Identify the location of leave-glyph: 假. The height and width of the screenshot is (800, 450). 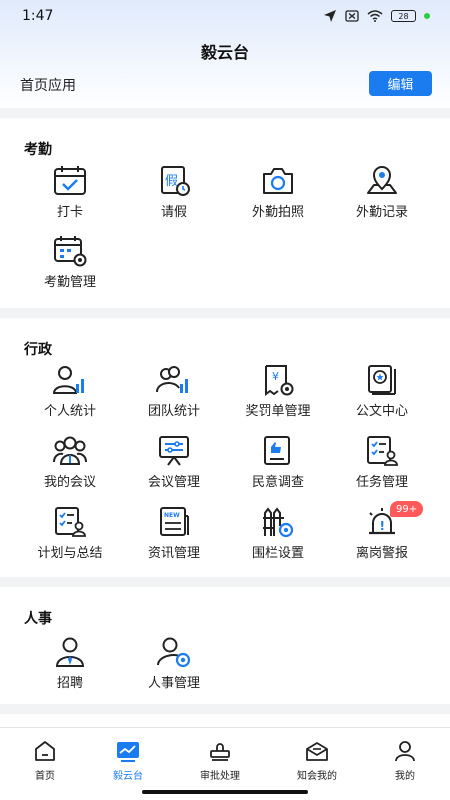
(171, 181).